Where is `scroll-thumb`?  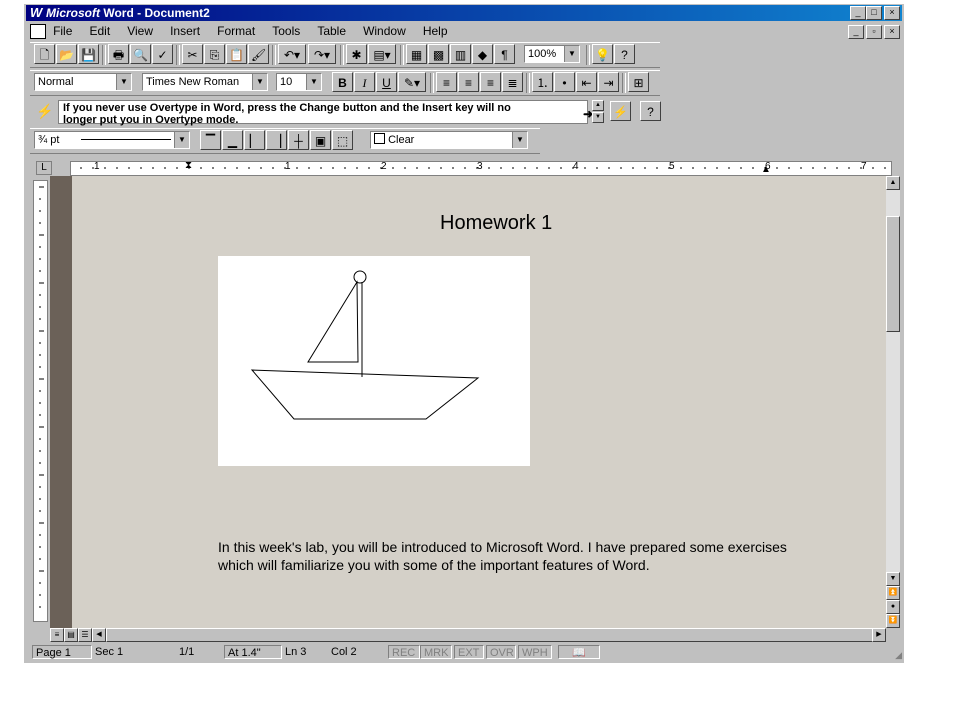 scroll-thumb is located at coordinates (893, 274).